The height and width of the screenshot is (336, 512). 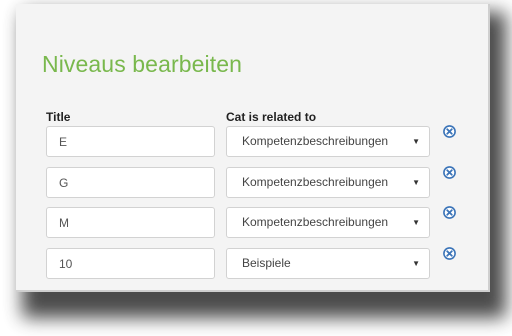 I want to click on dialog-title: Niveaus bearbeiten, so click(x=142, y=64).